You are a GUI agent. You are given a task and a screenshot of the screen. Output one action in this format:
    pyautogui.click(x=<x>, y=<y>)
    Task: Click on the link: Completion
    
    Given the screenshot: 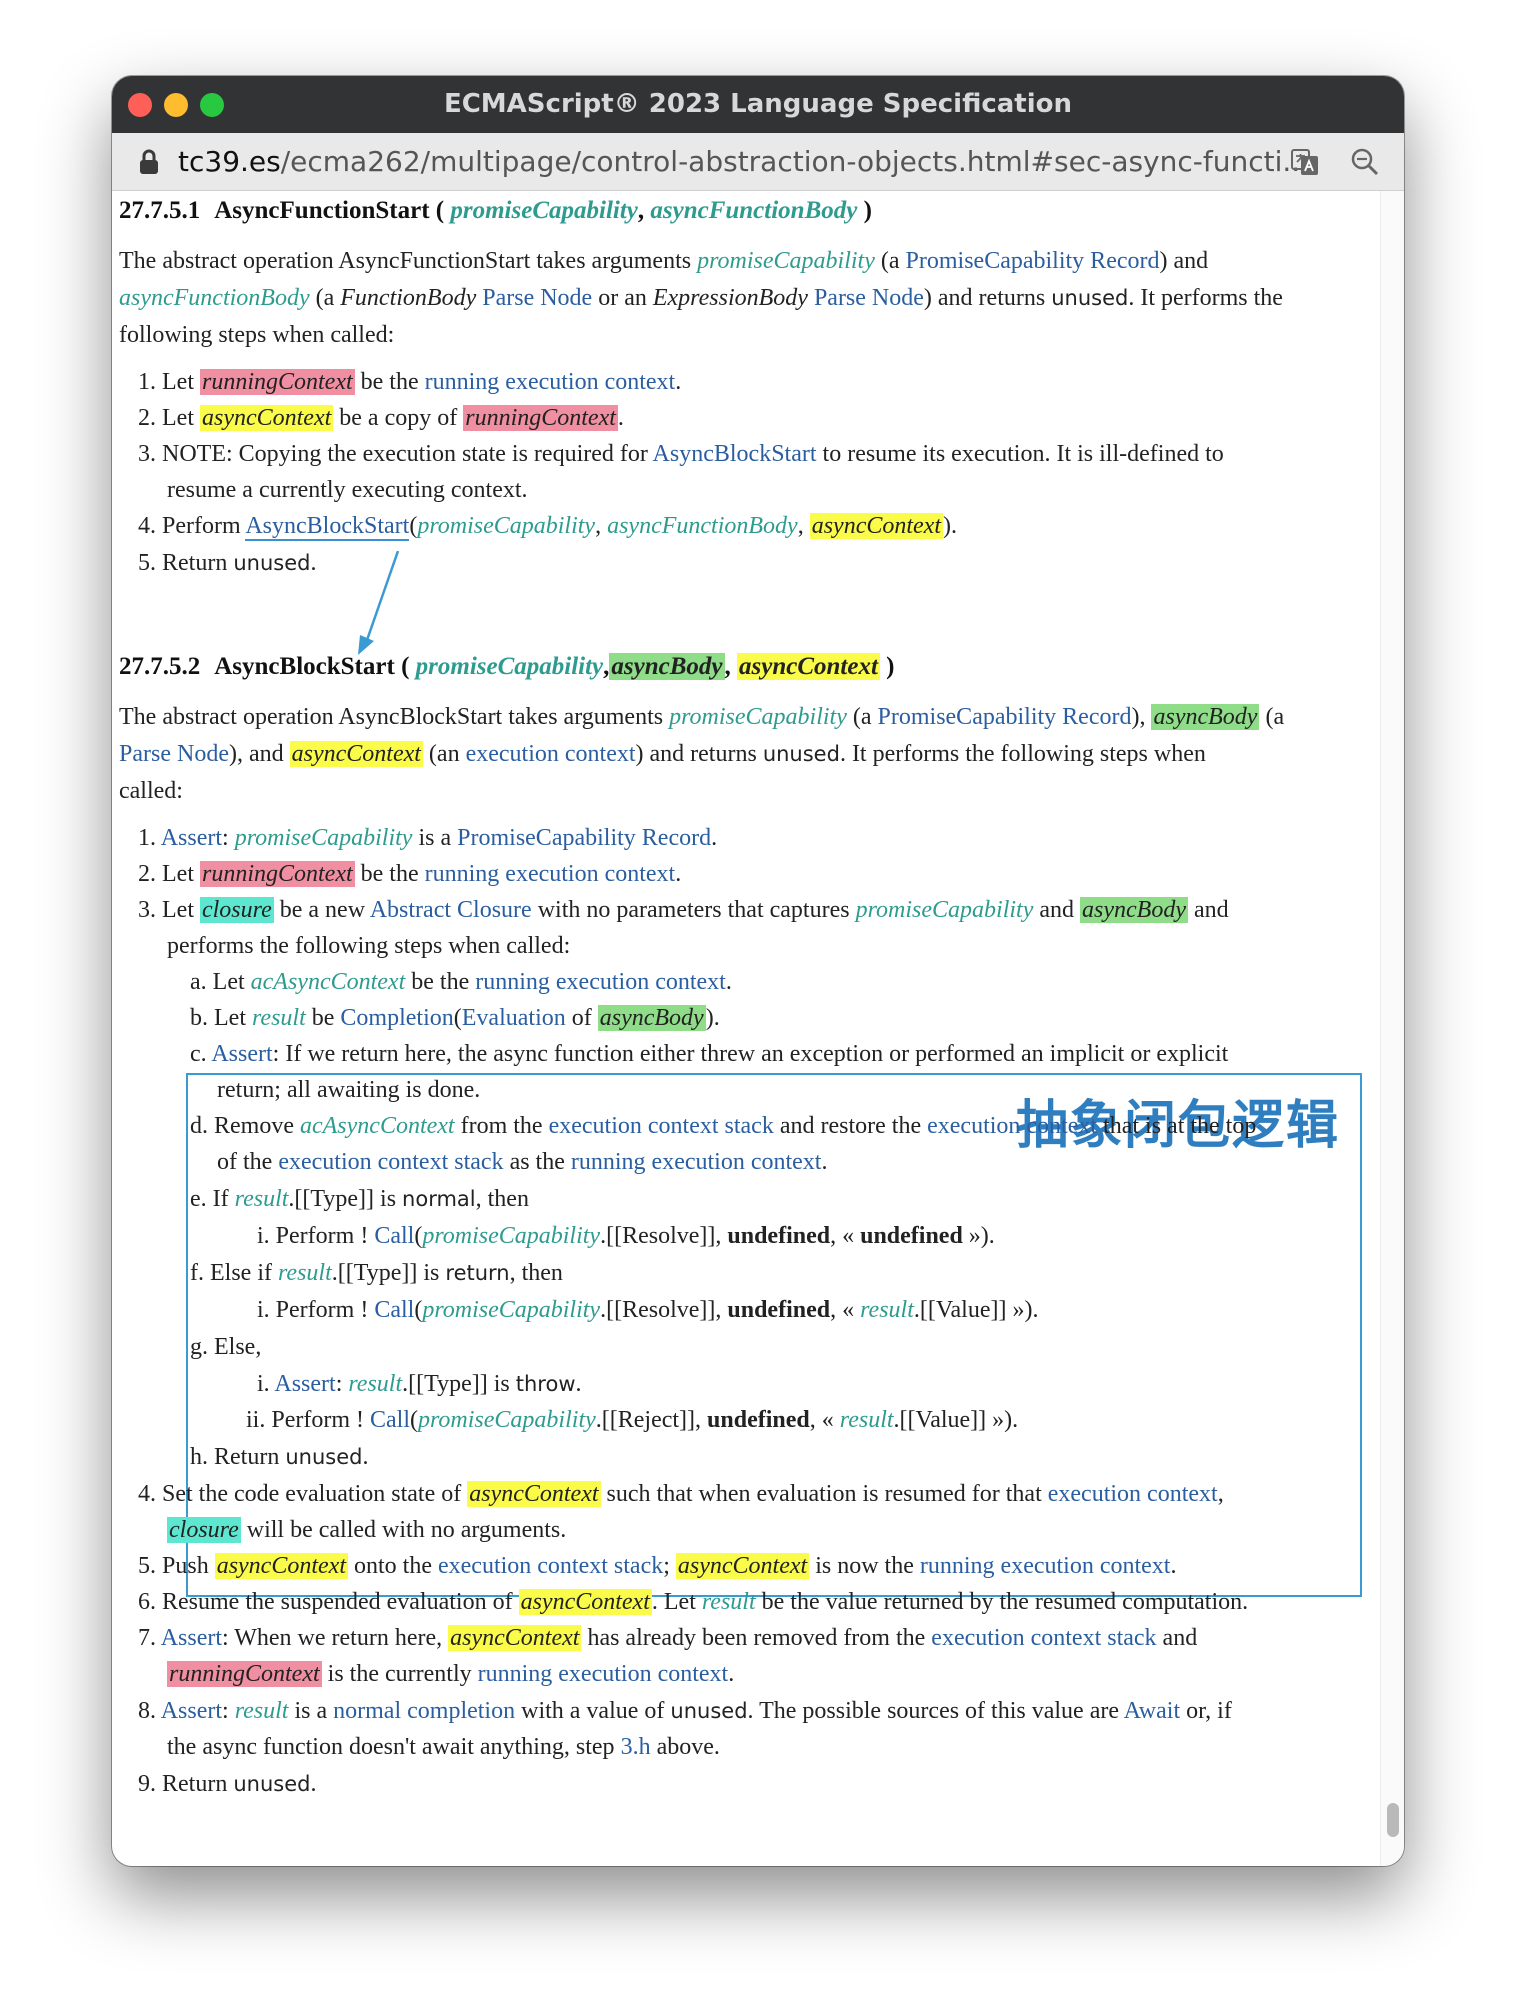 What is the action you would take?
    pyautogui.click(x=396, y=1018)
    